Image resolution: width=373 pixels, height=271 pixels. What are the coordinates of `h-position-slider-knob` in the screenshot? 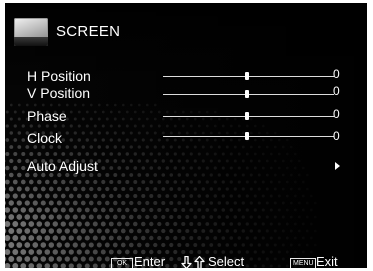 It's located at (246, 76).